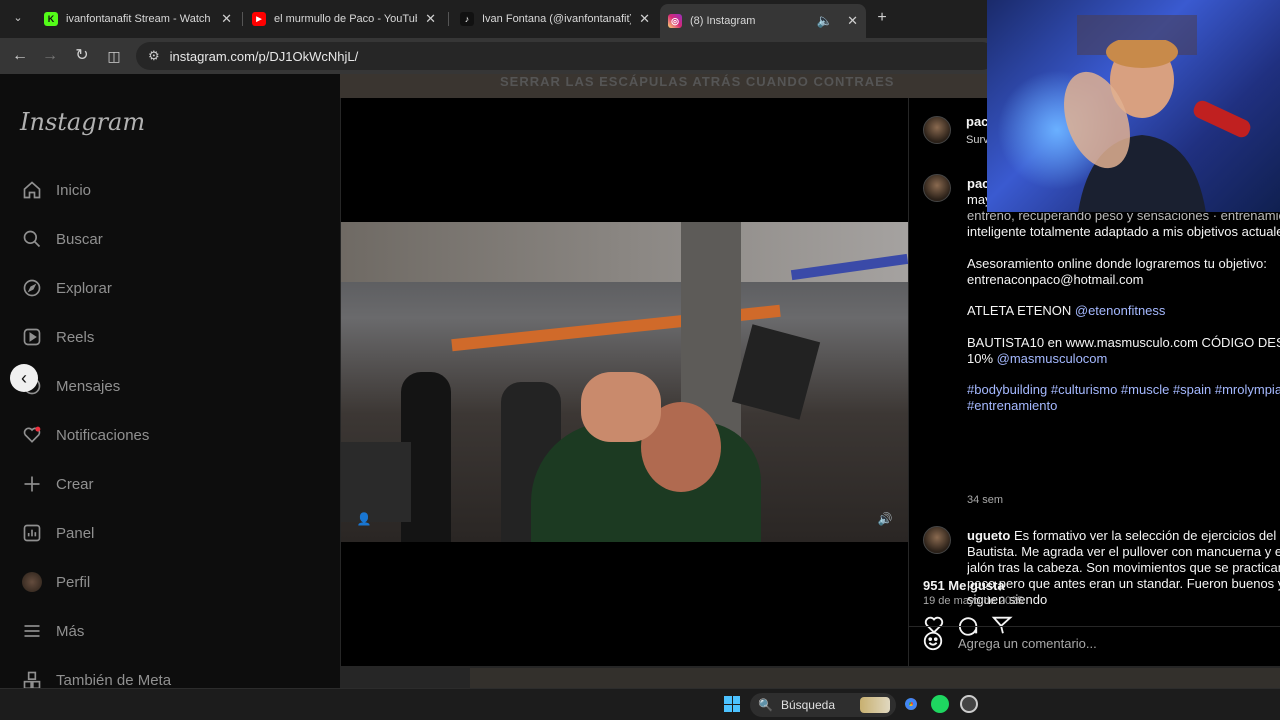 This screenshot has width=1280, height=720. Describe the element at coordinates (20, 56) in the screenshot. I see `back-icon: ←` at that location.